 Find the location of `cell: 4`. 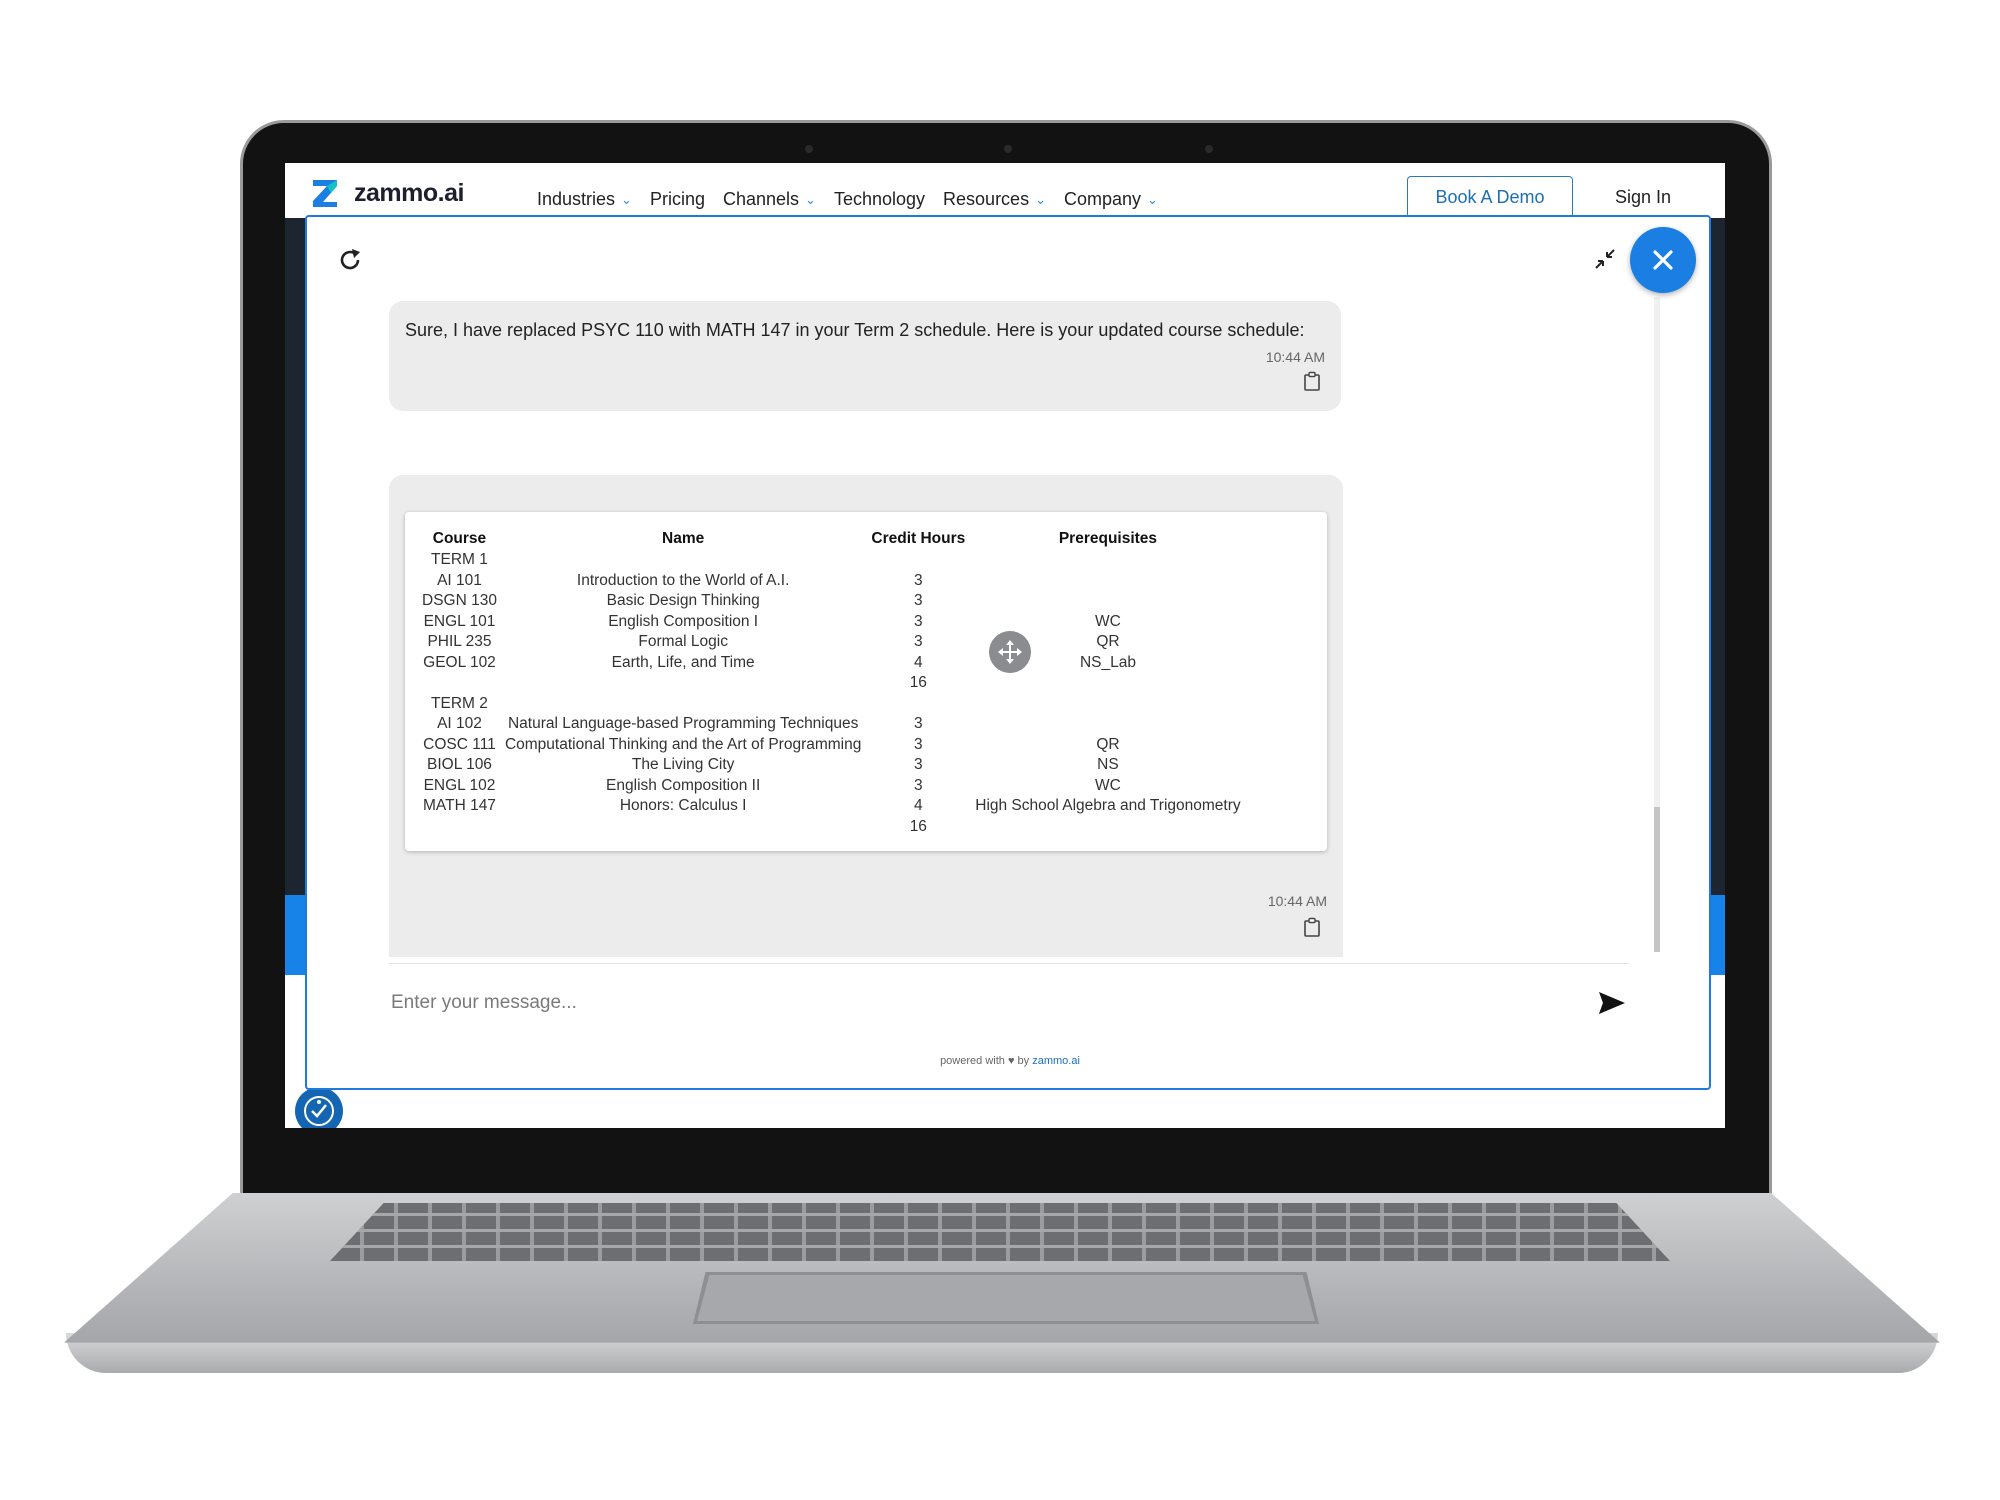

cell: 4 is located at coordinates (918, 662).